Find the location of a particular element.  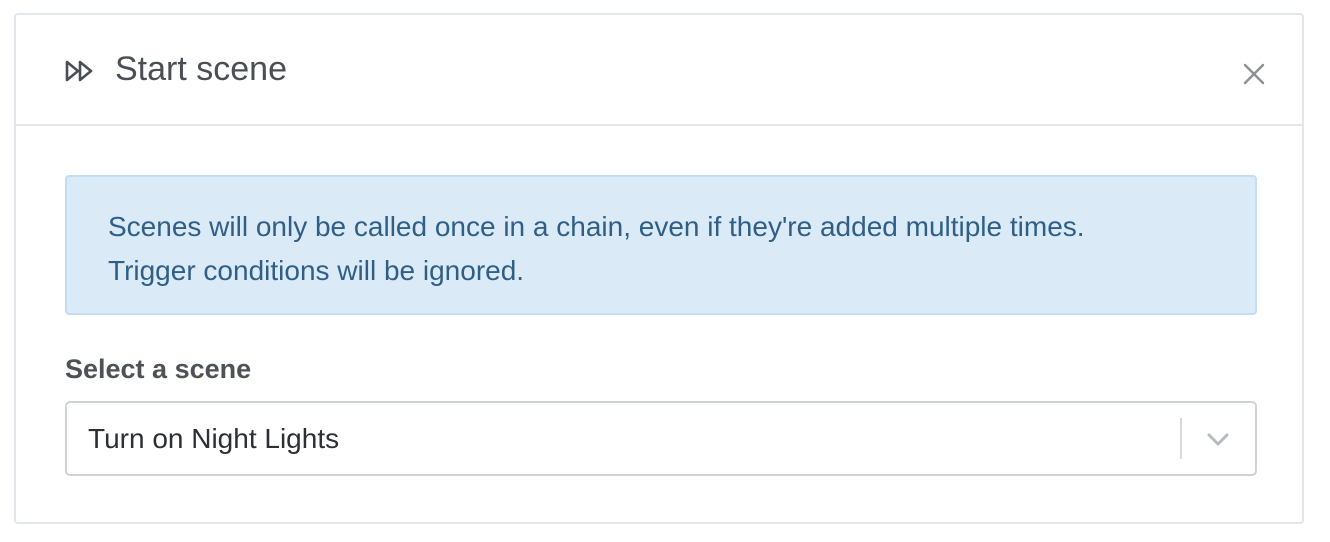

scene-select-label: Select a scene is located at coordinates (158, 369).